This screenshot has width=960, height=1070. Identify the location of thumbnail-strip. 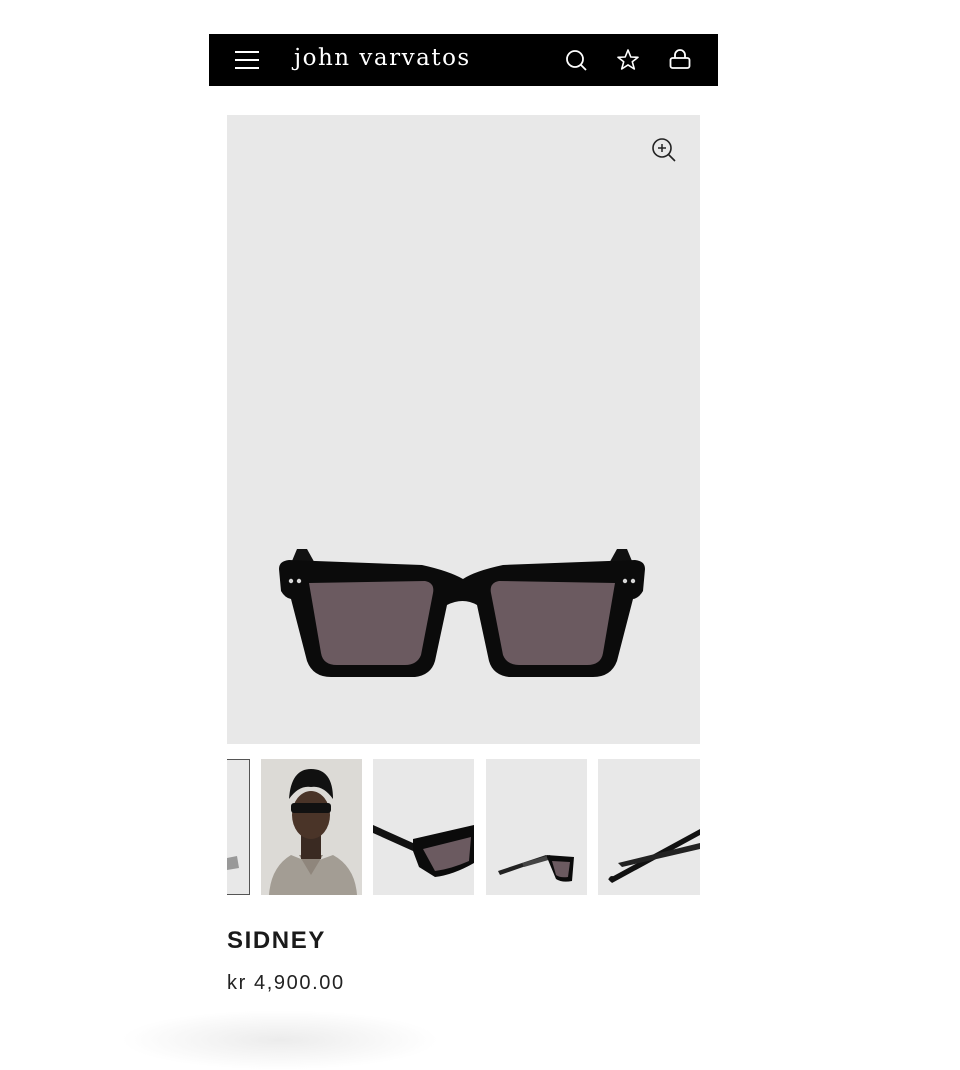
(463, 827).